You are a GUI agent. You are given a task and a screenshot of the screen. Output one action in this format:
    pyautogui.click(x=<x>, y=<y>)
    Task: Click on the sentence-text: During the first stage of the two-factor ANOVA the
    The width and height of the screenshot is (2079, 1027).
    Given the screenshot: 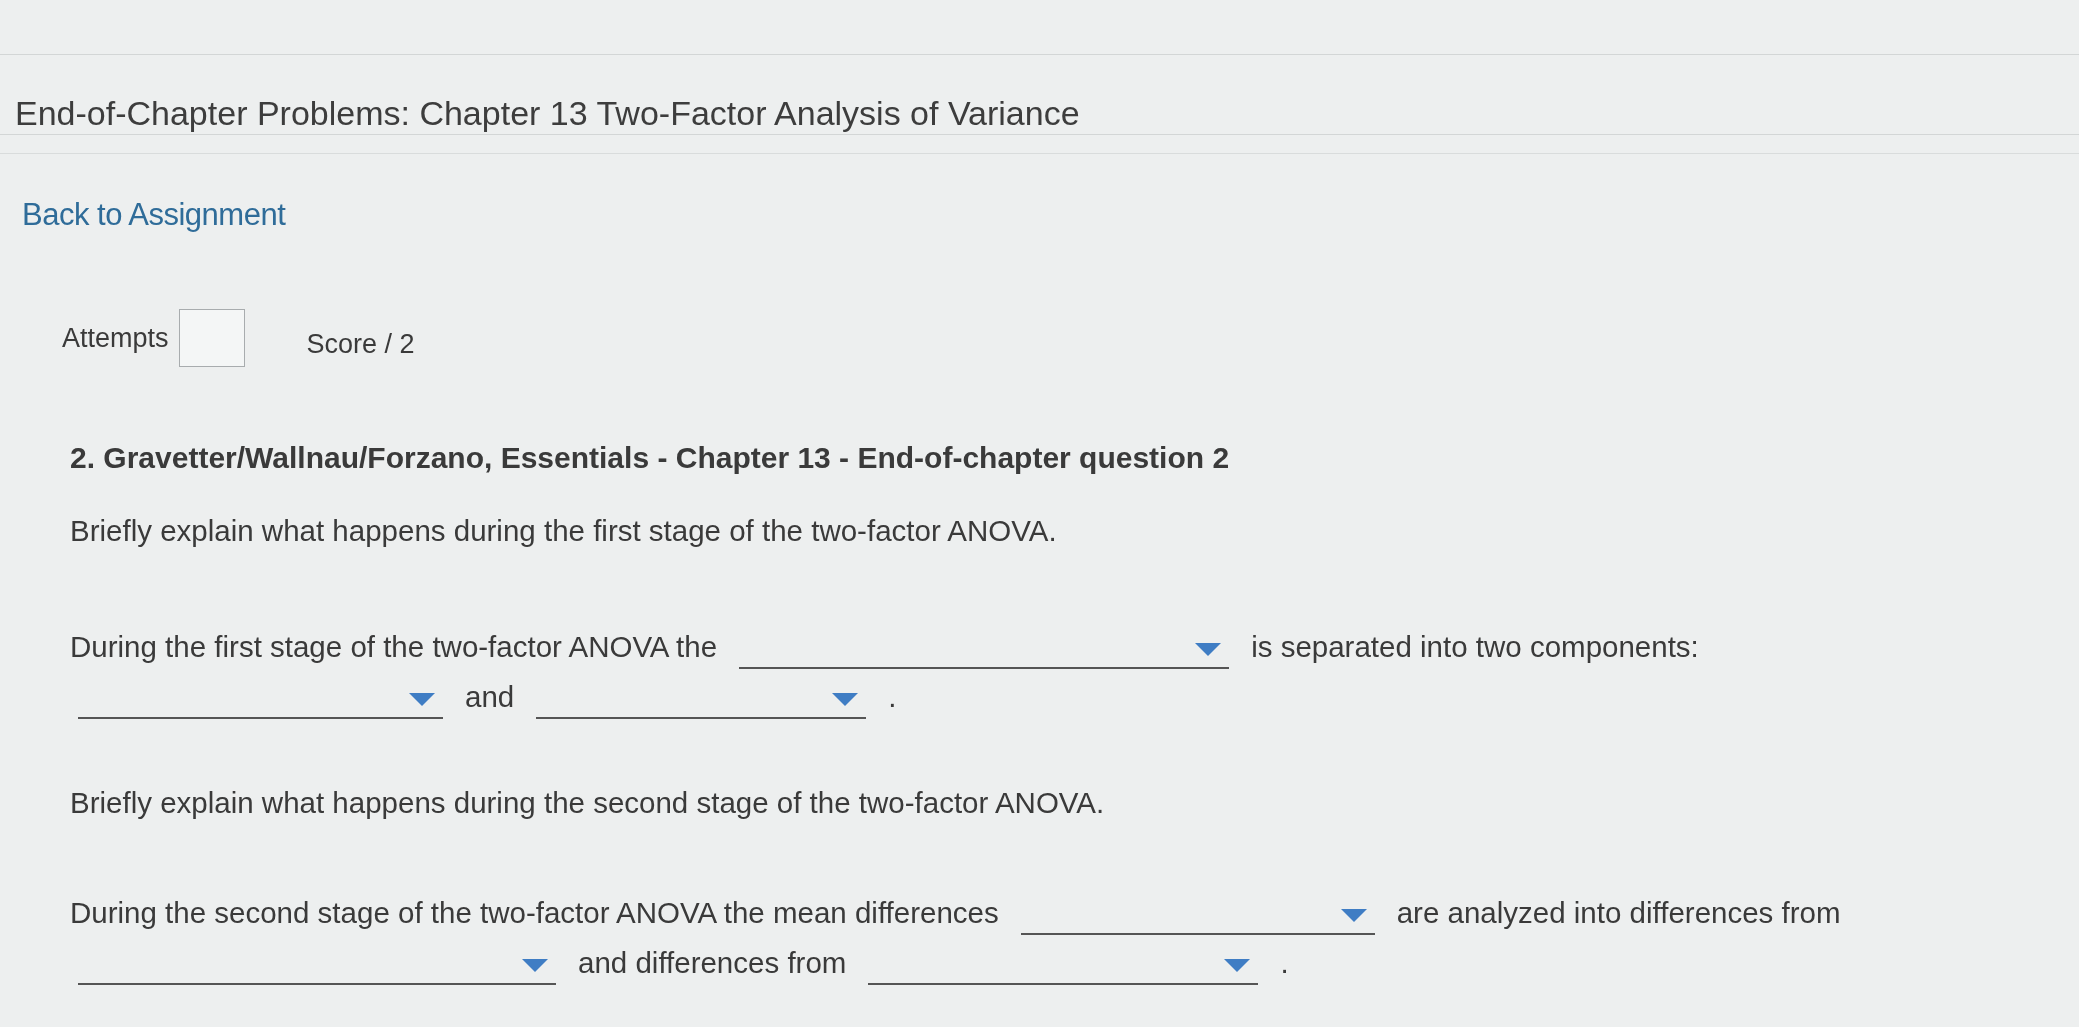 What is the action you would take?
    pyautogui.click(x=394, y=647)
    